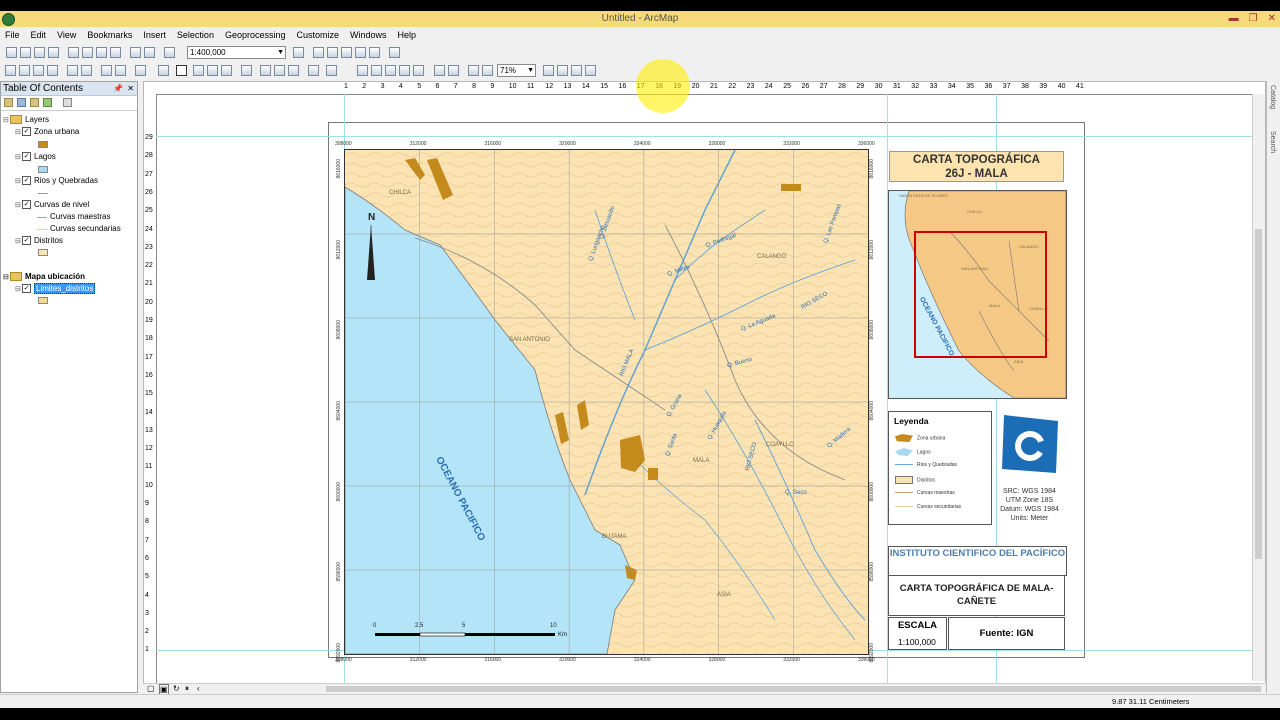  I want to click on back-icon, so click(106, 70).